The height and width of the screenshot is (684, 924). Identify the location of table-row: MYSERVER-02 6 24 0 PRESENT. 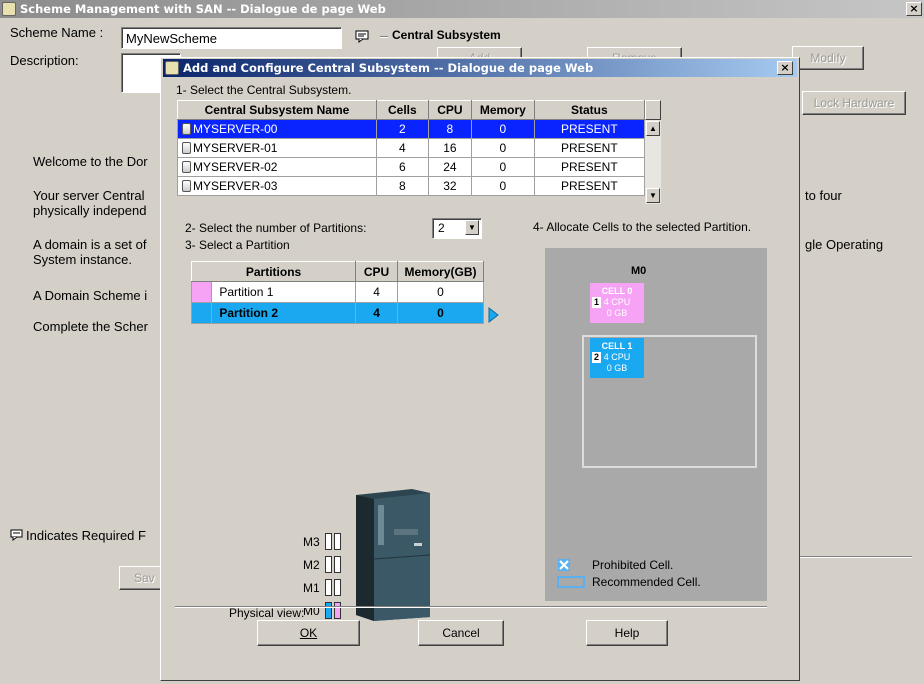
(411, 167).